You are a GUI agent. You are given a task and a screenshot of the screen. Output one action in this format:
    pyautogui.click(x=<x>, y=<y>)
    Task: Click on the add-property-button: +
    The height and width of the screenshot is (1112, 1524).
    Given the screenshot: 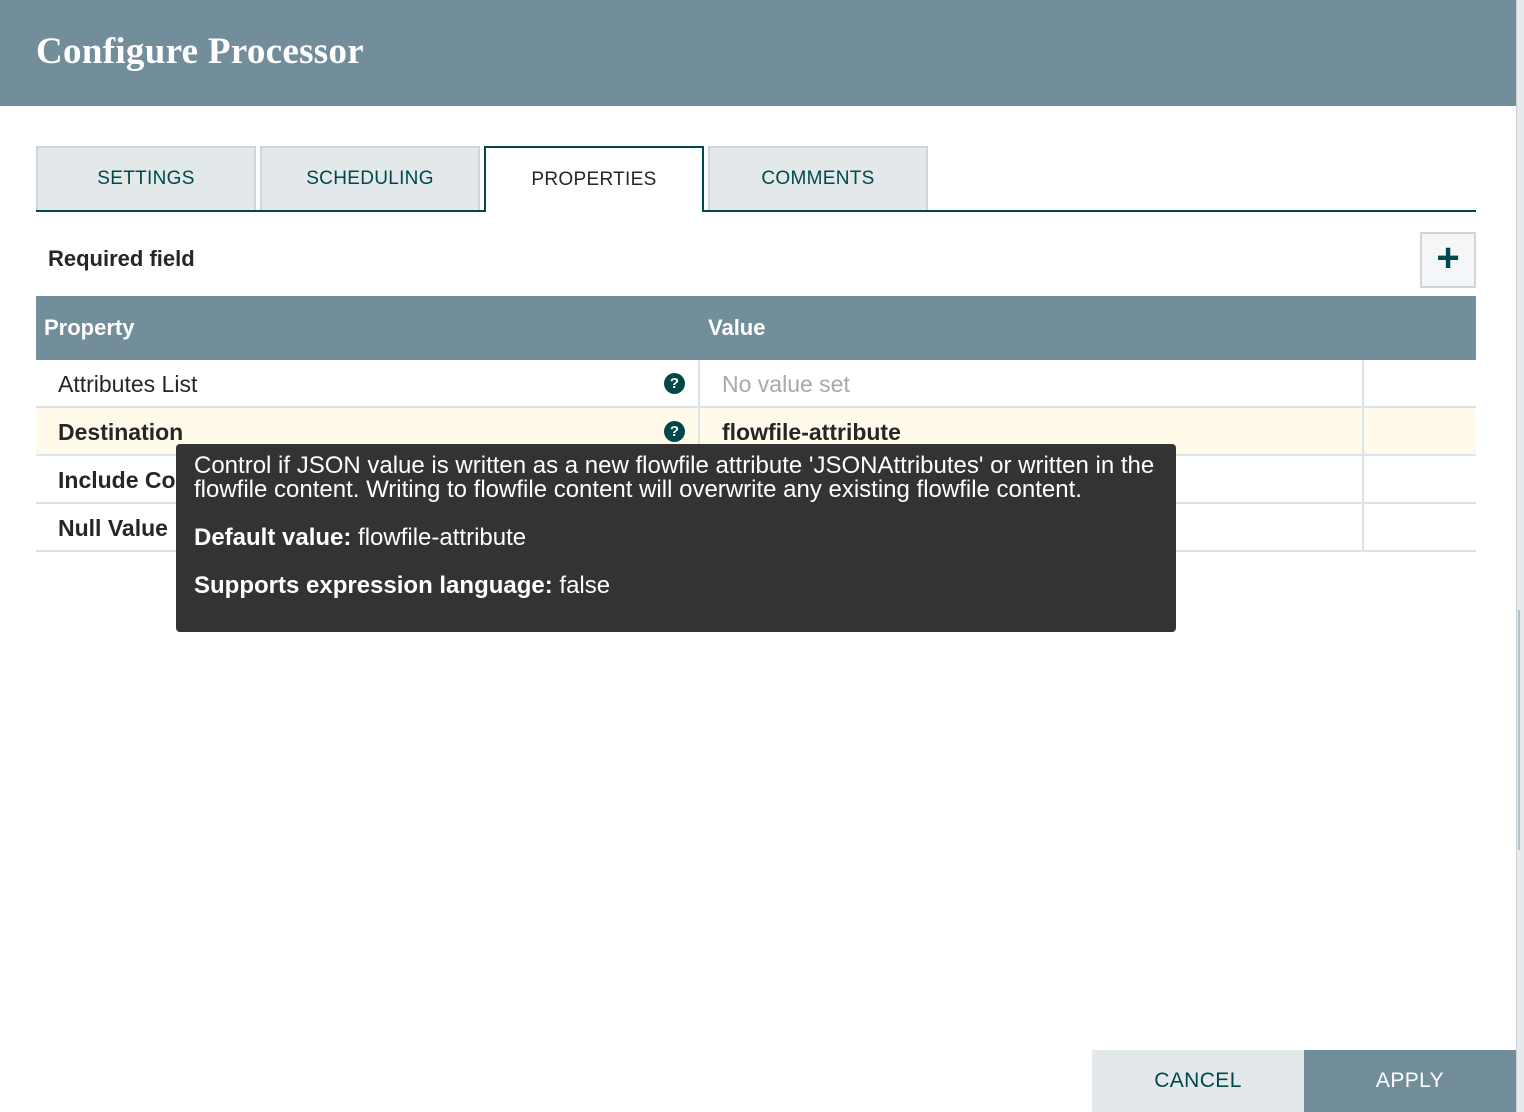 What is the action you would take?
    pyautogui.click(x=1448, y=260)
    